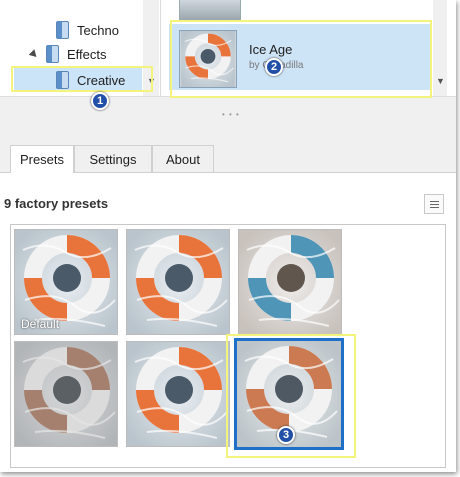  Describe the element at coordinates (34, 54) in the screenshot. I see `expand-arrow-icon` at that location.